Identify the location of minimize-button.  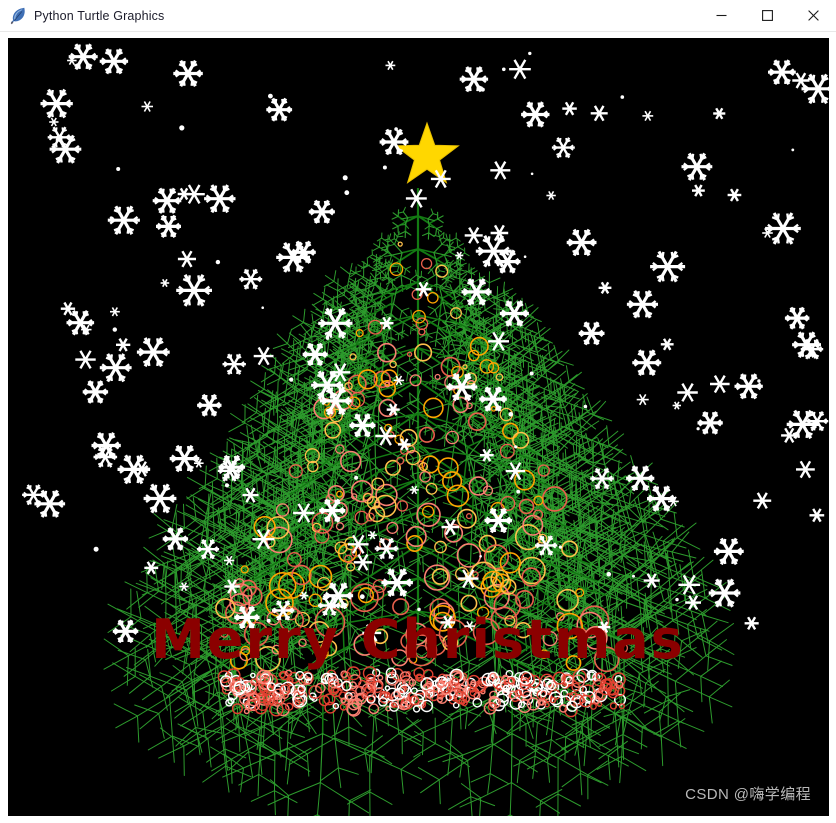
(721, 15).